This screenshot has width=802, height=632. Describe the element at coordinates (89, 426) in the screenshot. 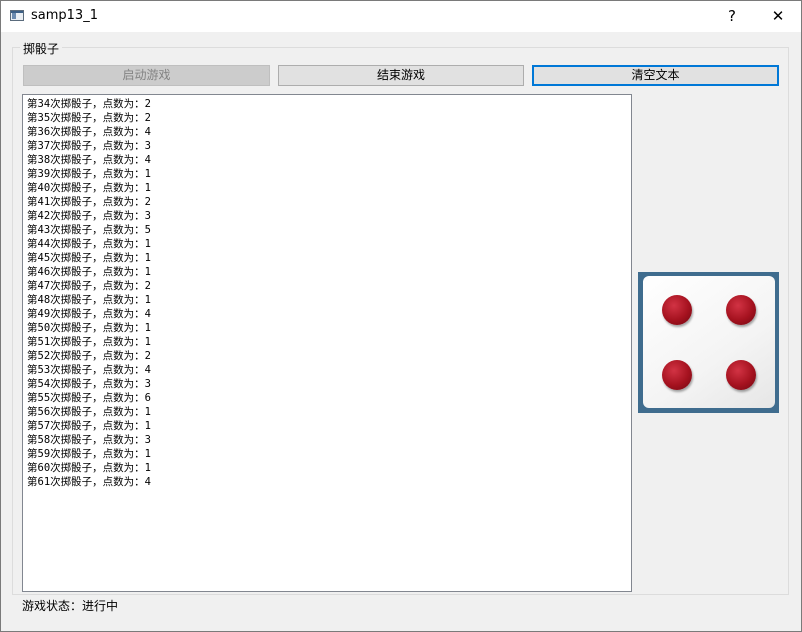

I see `log-line: 第57次掷骰子，点数为：1` at that location.